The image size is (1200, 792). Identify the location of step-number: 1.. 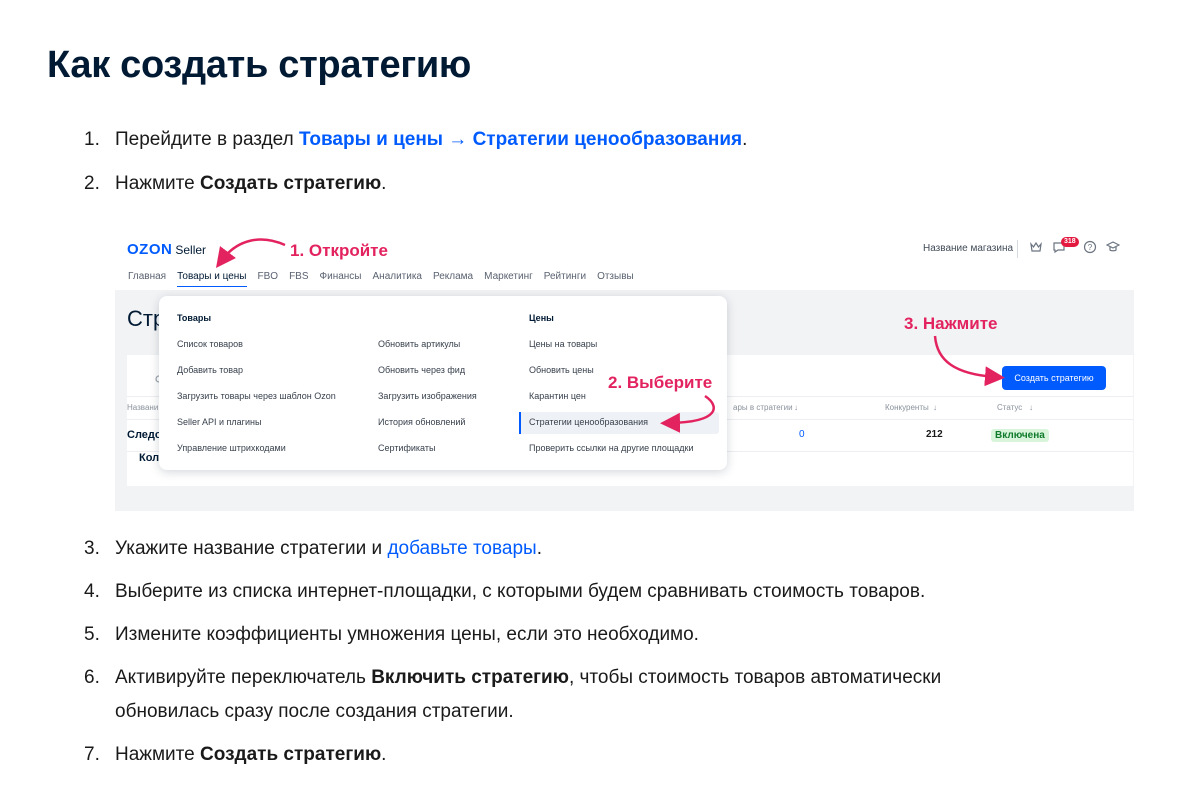
(92, 139).